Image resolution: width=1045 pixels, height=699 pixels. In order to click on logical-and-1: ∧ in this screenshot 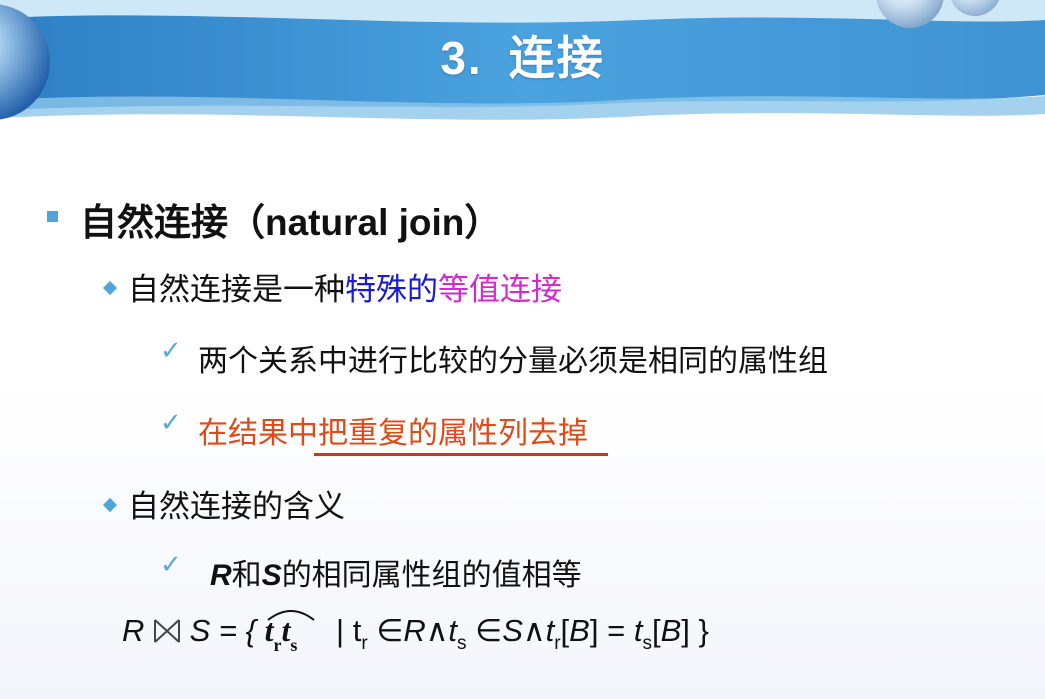, I will do `click(437, 630)`.